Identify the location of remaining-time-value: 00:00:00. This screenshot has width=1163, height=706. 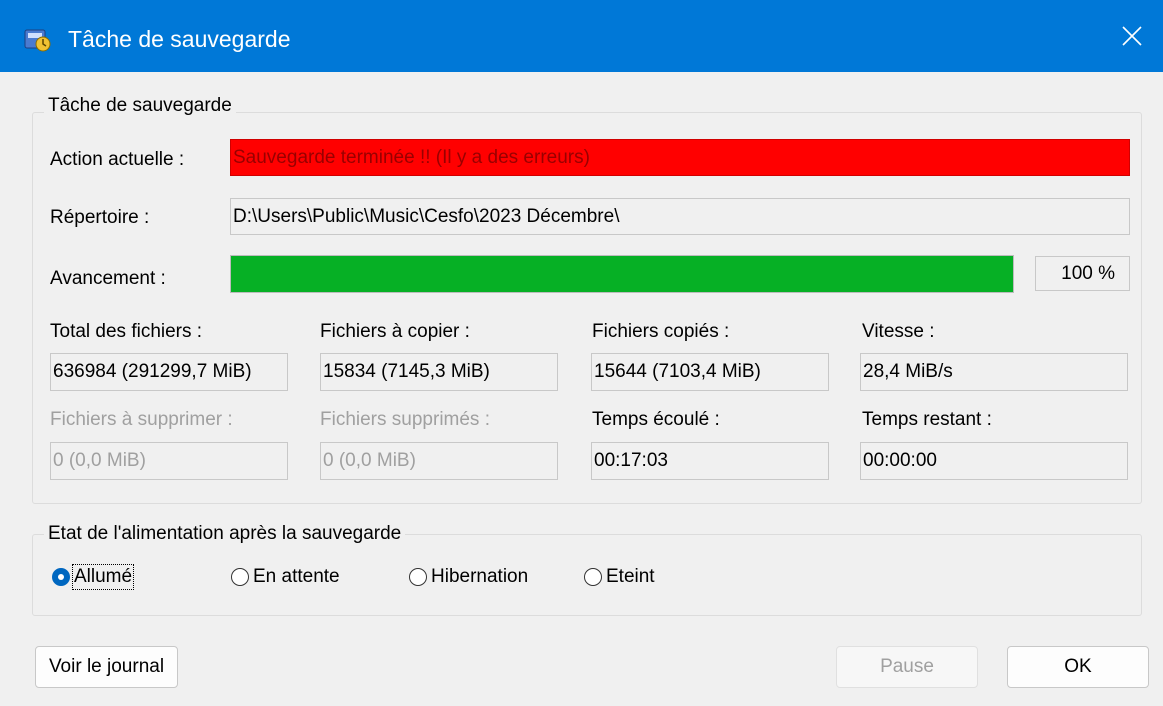
(994, 461).